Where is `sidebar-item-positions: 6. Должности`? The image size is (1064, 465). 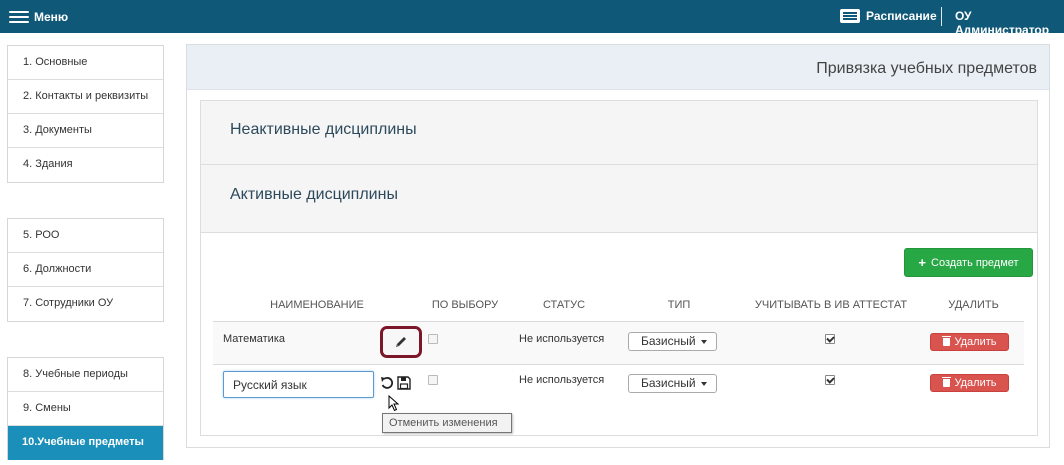
sidebar-item-positions: 6. Должности is located at coordinates (85, 270).